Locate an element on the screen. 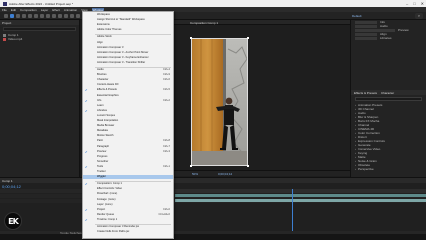 The width and height of the screenshot is (426, 240). window-menu-item: Tracker is located at coordinates (128, 172).